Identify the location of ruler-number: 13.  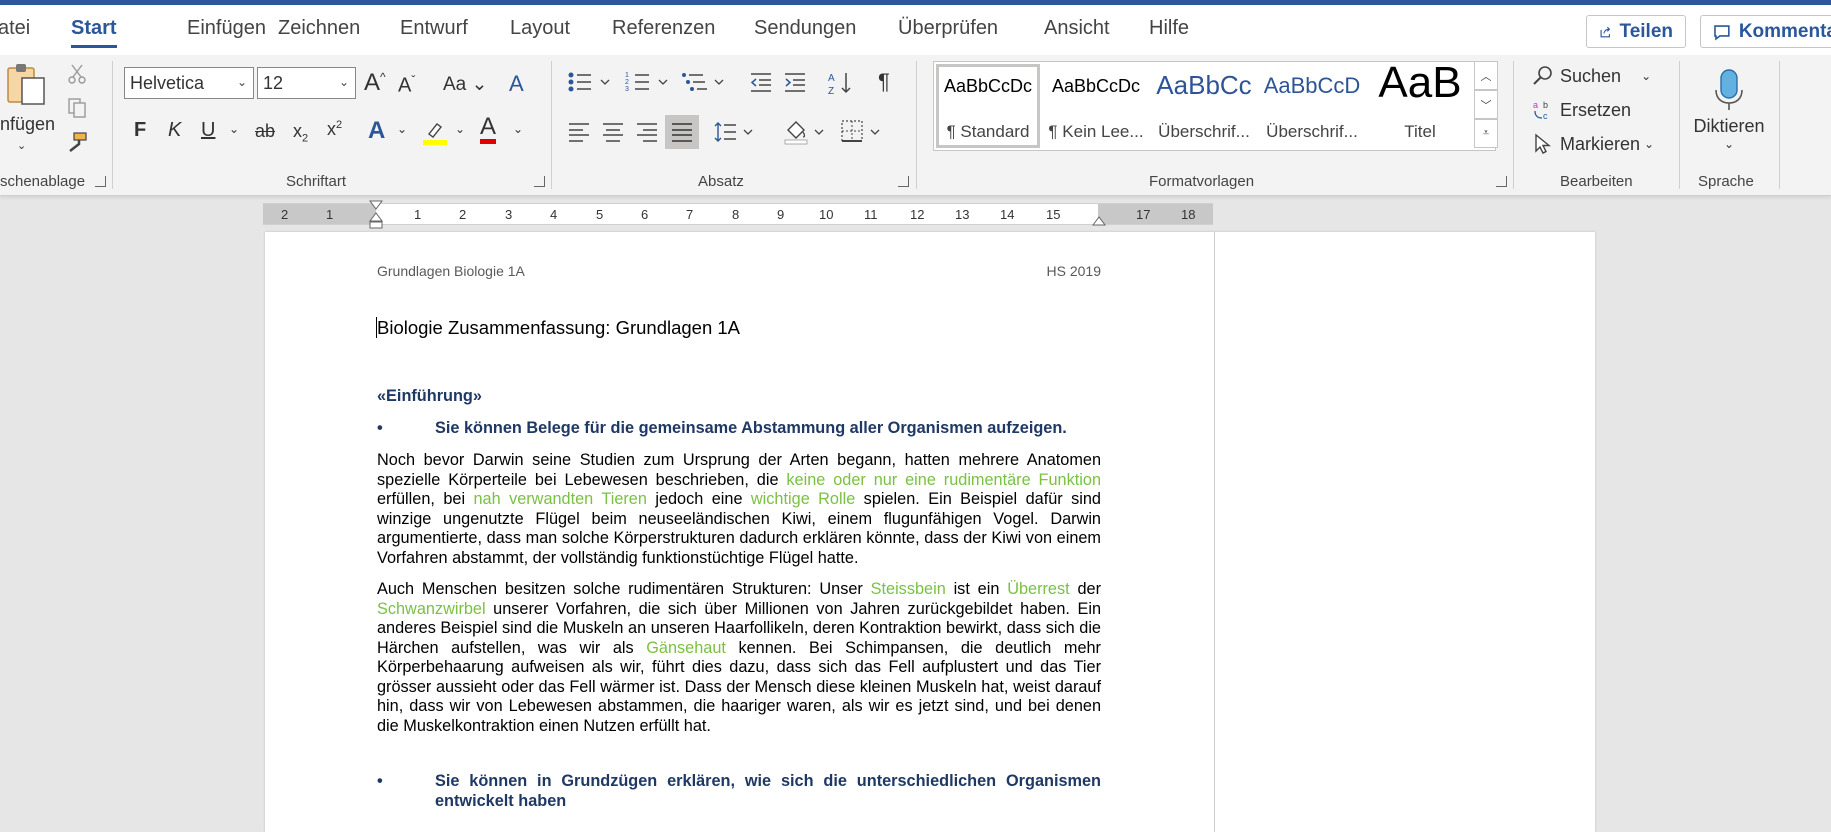
(962, 214).